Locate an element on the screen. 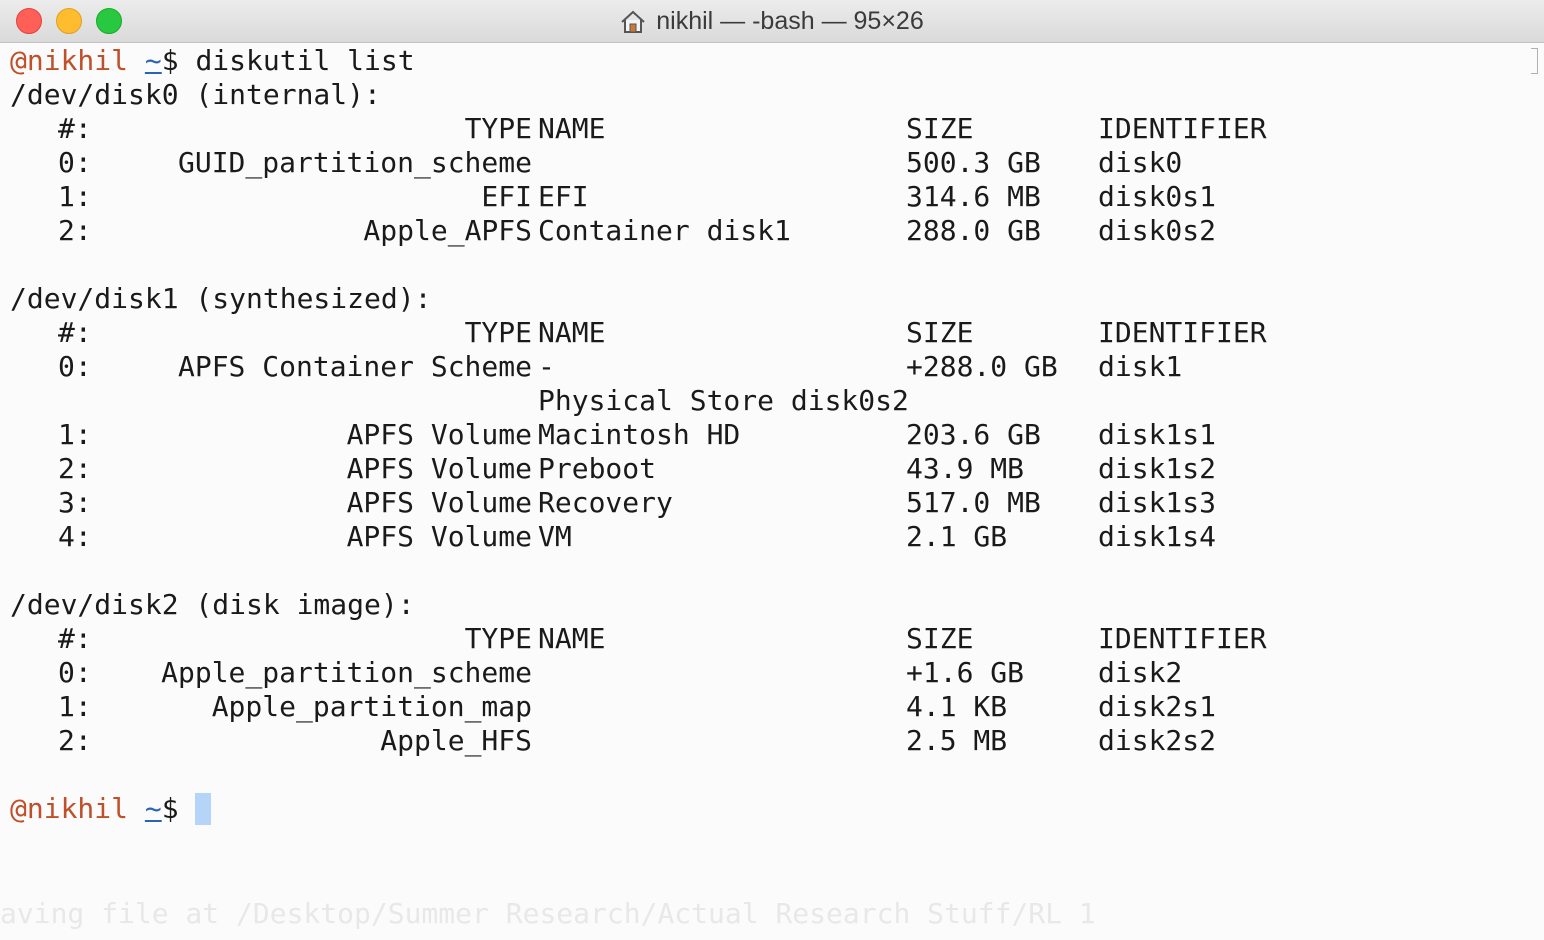 Image resolution: width=1544 pixels, height=940 pixels. partition-identifier: disk0 is located at coordinates (1140, 162).